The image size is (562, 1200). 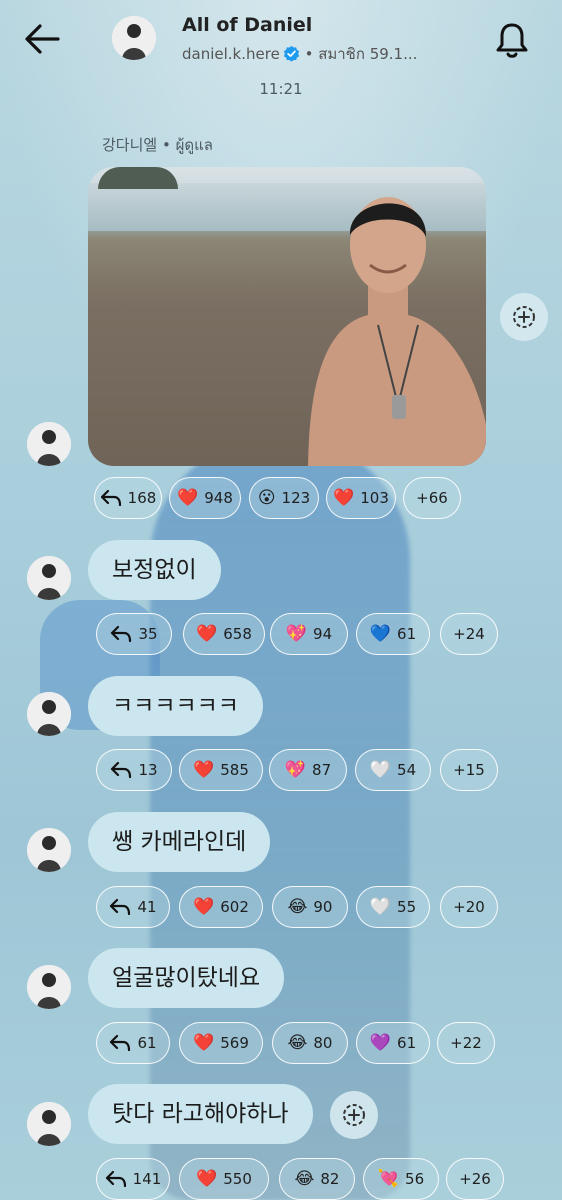 I want to click on reaction-count: 90, so click(x=323, y=907).